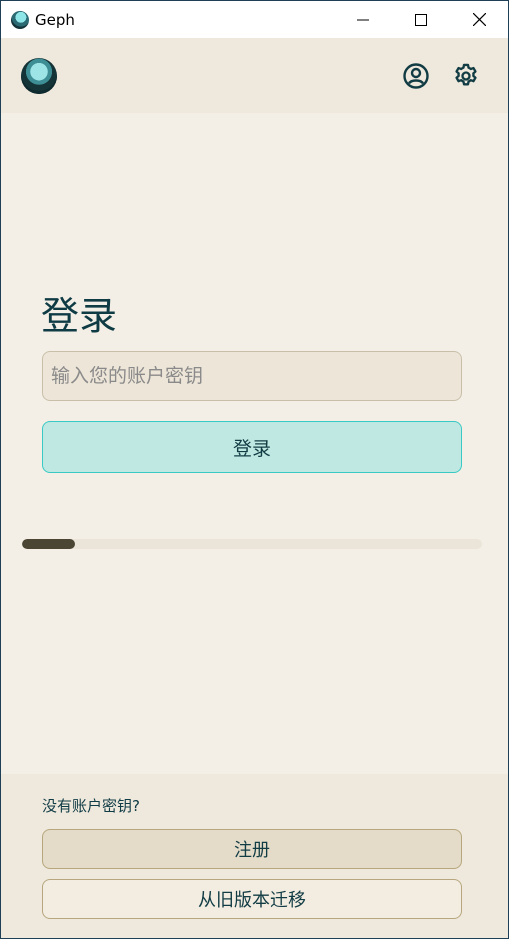 Image resolution: width=509 pixels, height=939 pixels. Describe the element at coordinates (48, 544) in the screenshot. I see `progress-bar-fill` at that location.